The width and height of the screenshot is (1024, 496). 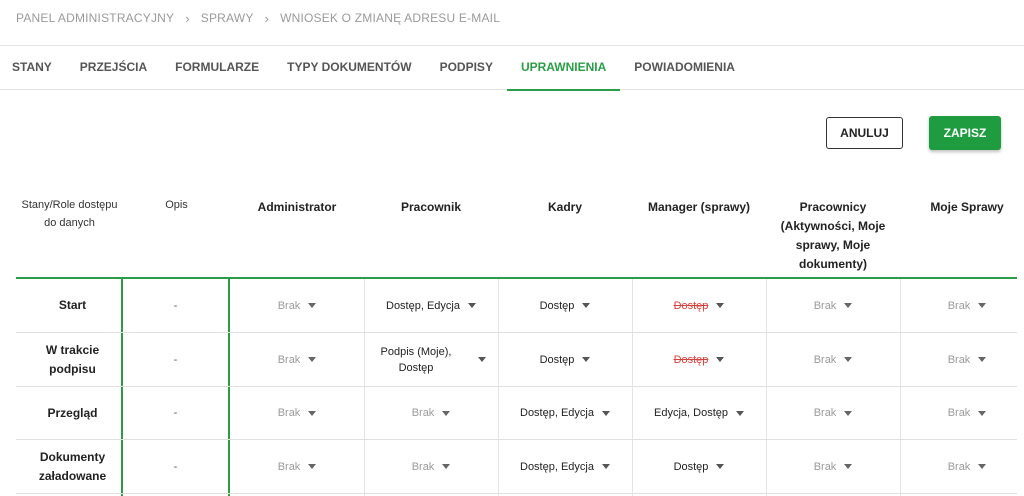 What do you see at coordinates (431, 207) in the screenshot?
I see `role-header-employee: Pracownik` at bounding box center [431, 207].